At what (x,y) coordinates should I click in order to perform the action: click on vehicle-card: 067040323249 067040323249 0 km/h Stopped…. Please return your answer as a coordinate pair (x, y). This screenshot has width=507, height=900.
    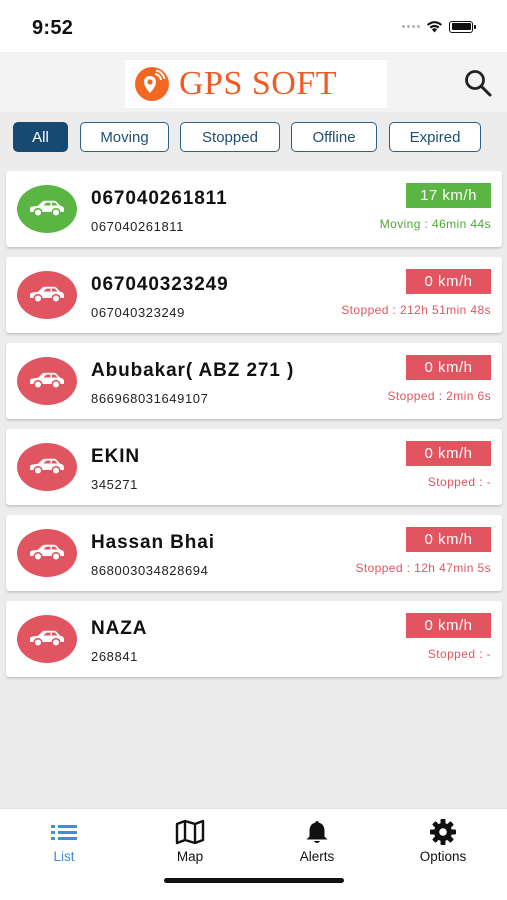
    Looking at the image, I should click on (254, 295).